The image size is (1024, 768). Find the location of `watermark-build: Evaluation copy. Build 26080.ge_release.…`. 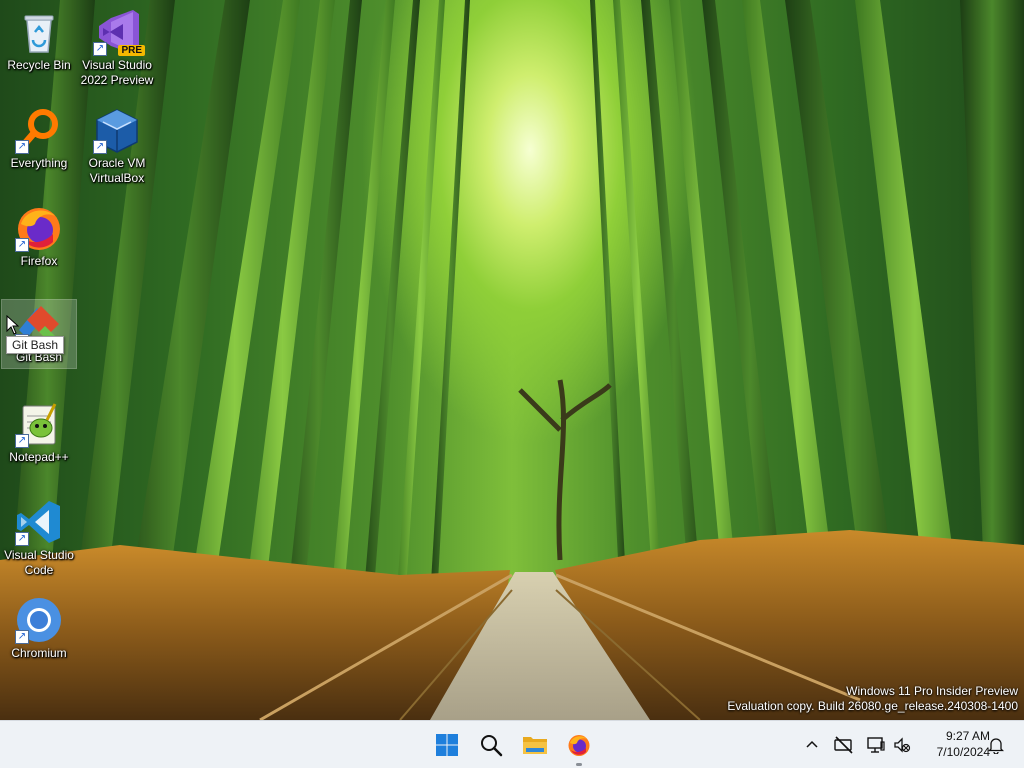

watermark-build: Evaluation copy. Build 26080.ge_release.… is located at coordinates (872, 706).